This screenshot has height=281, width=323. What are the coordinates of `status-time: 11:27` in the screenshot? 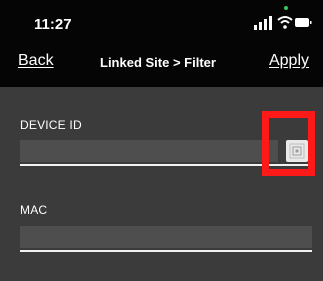 It's located at (53, 24).